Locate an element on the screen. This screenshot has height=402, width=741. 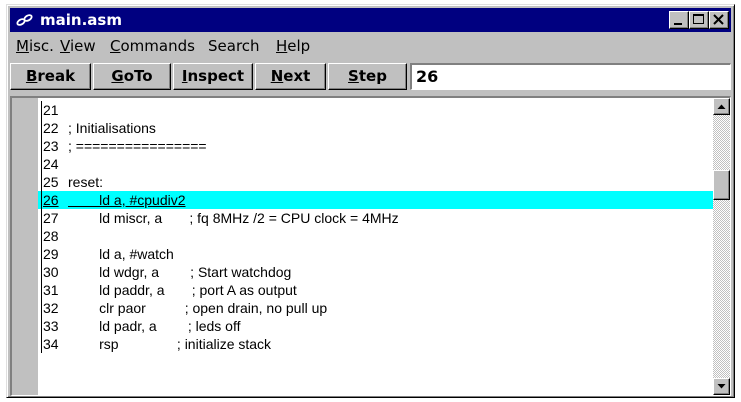
code-text: ld a, #cpudiv2 is located at coordinates (127, 200).